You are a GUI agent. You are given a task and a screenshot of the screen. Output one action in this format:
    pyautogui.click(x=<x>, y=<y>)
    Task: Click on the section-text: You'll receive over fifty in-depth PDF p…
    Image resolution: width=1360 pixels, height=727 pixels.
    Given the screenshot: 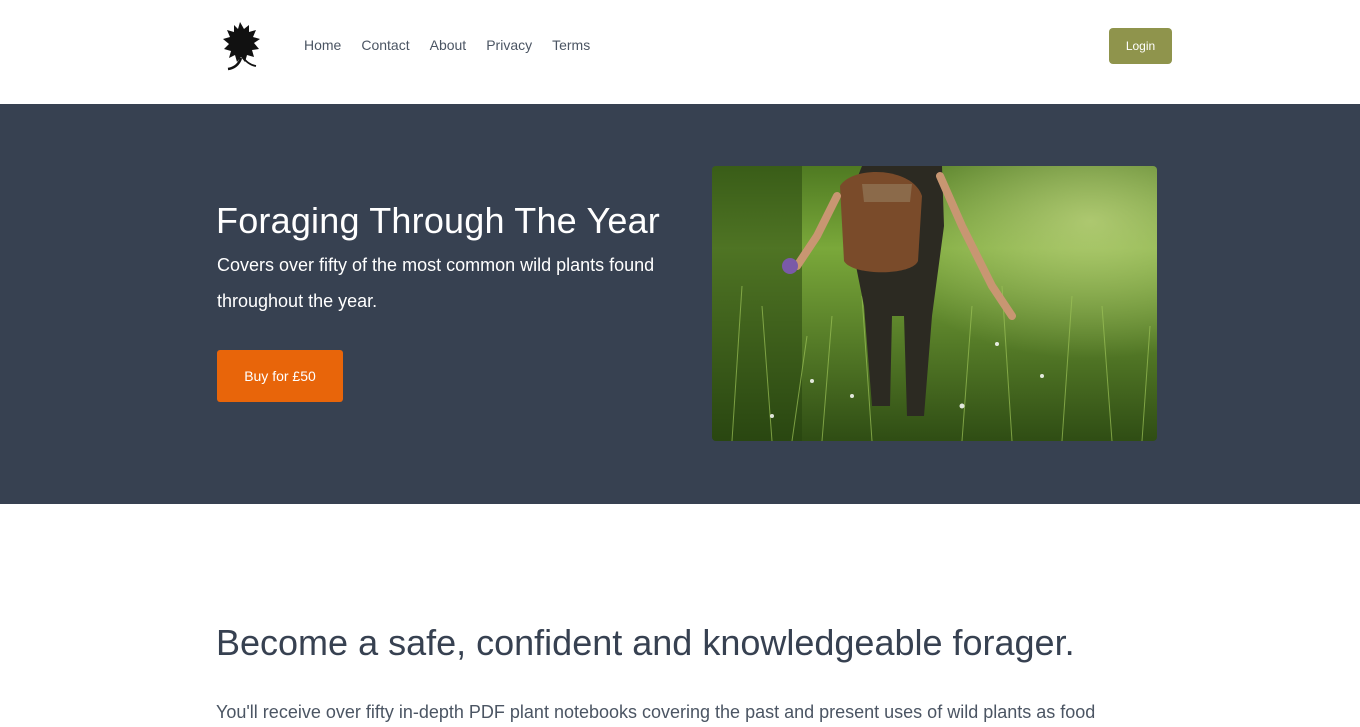 What is the action you would take?
    pyautogui.click(x=656, y=712)
    